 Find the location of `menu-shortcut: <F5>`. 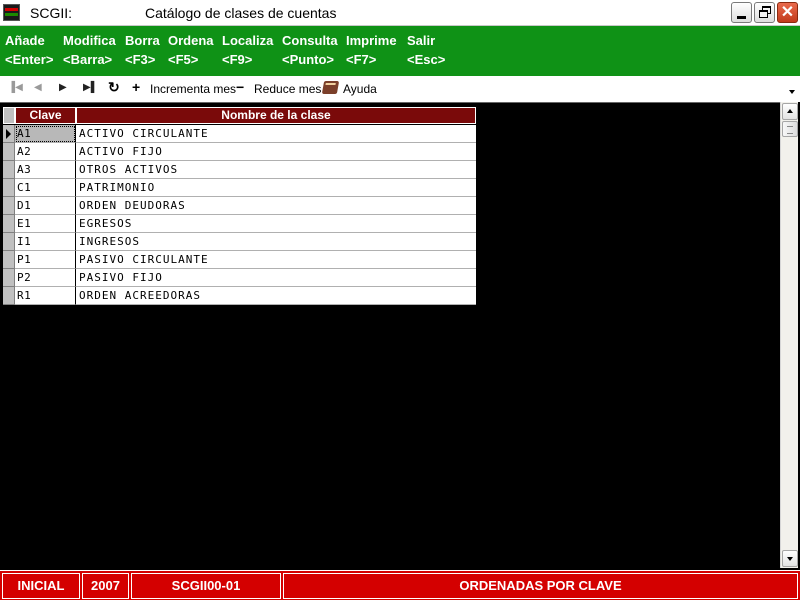

menu-shortcut: <F5> is located at coordinates (183, 59).